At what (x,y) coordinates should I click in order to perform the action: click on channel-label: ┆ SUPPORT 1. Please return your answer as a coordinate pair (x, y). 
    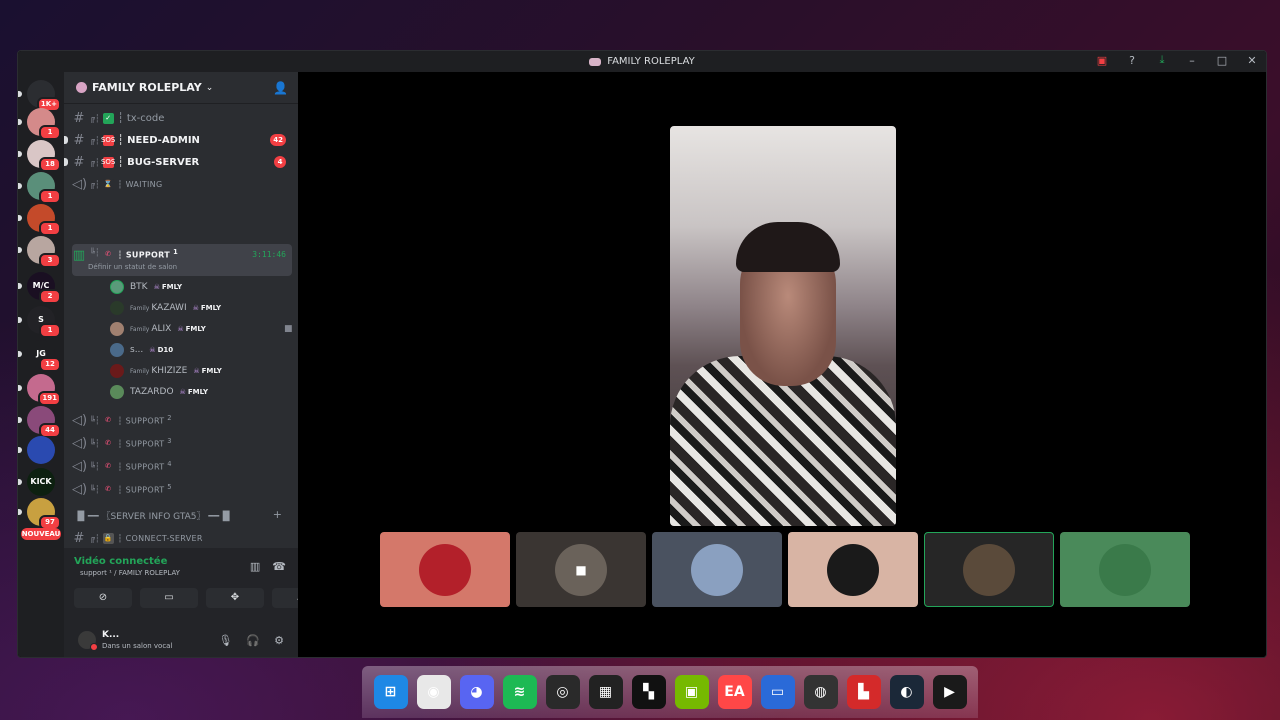
    Looking at the image, I should click on (148, 254).